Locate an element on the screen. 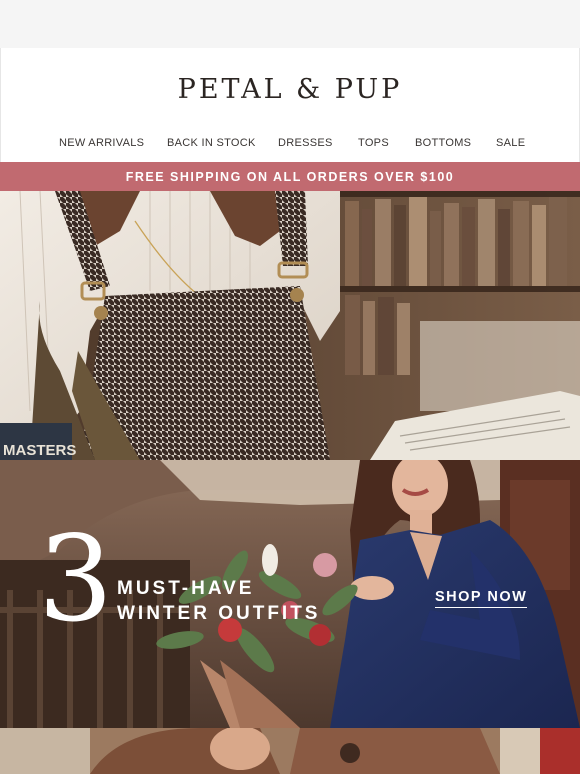 This screenshot has height=774, width=580. nav-item-sale: SALE is located at coordinates (510, 143).